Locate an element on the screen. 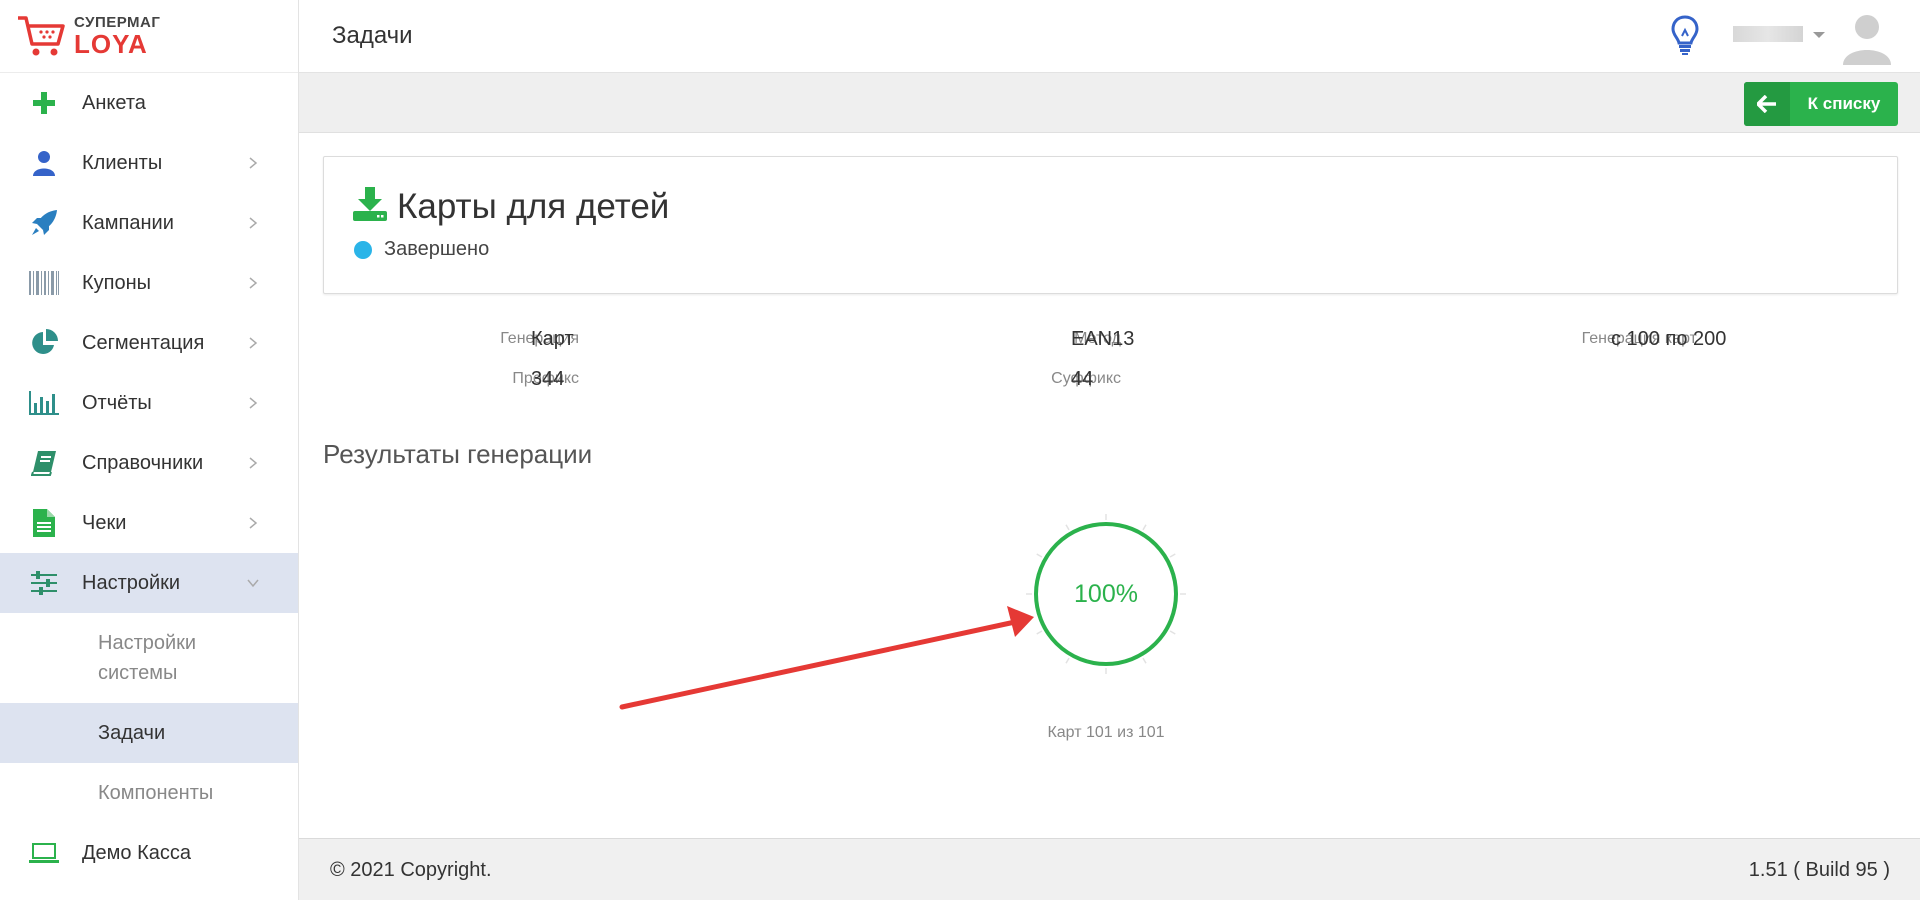 The width and height of the screenshot is (1920, 900). progress-percent: 100% is located at coordinates (1106, 594).